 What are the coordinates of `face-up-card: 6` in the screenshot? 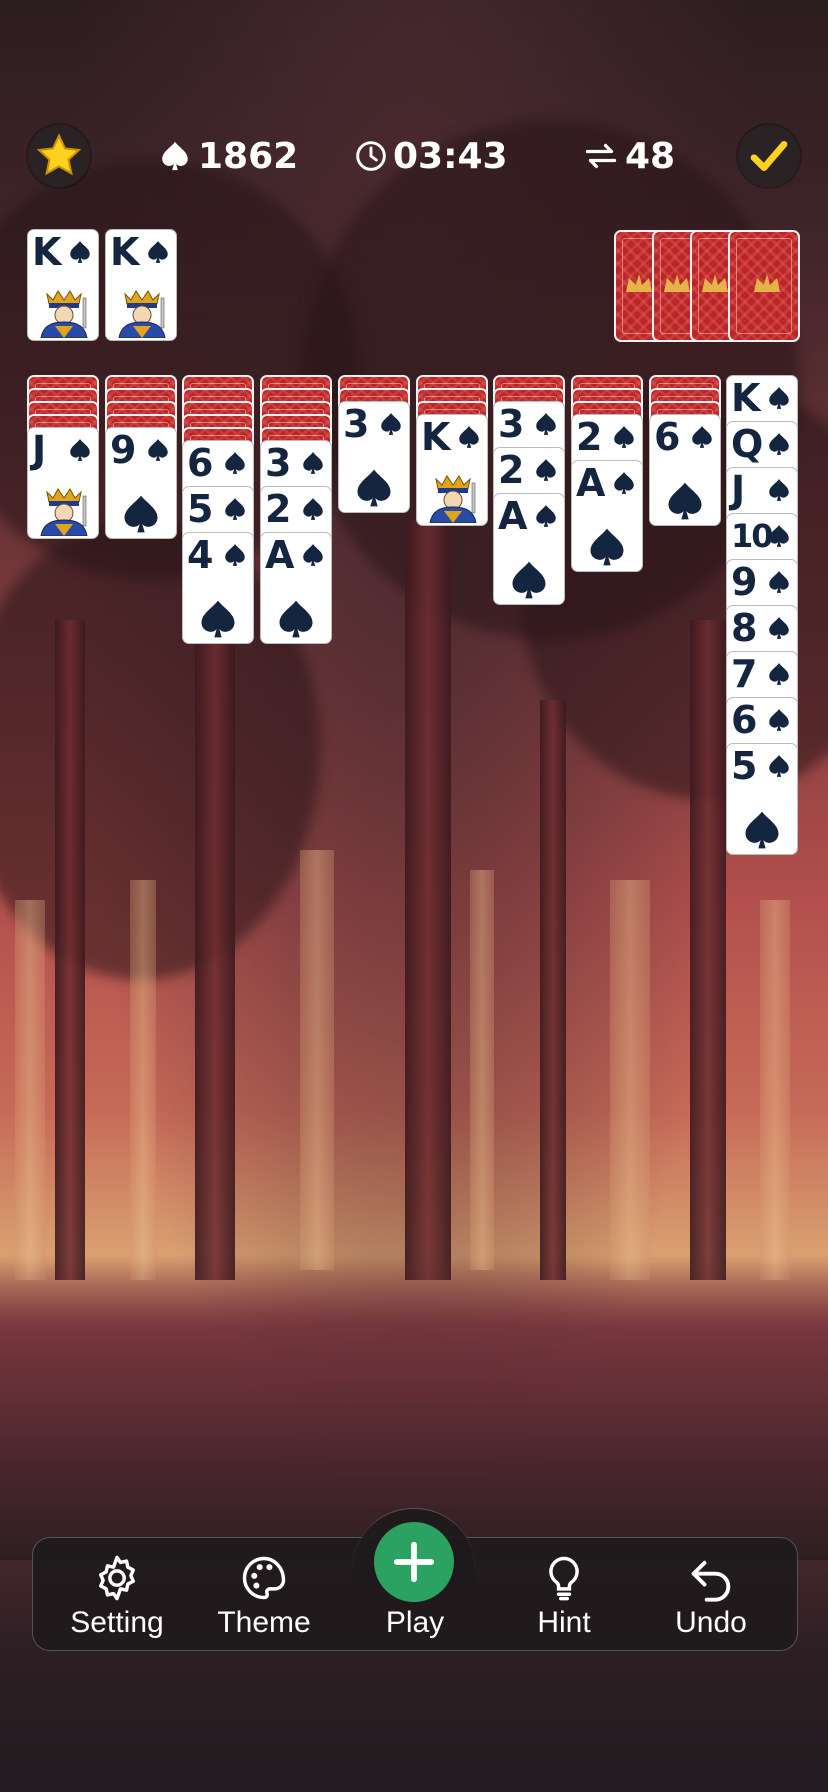 It's located at (685, 470).